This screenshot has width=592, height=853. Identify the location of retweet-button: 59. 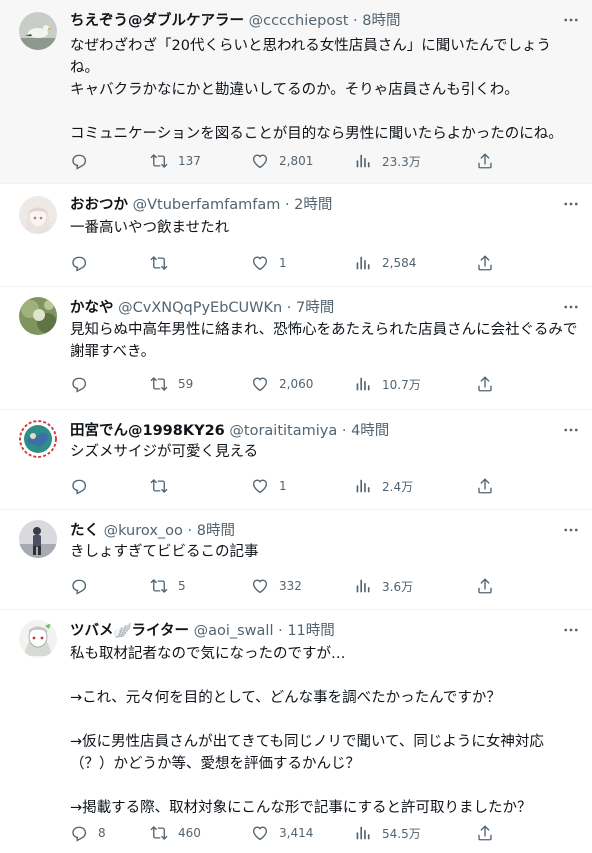
(171, 384).